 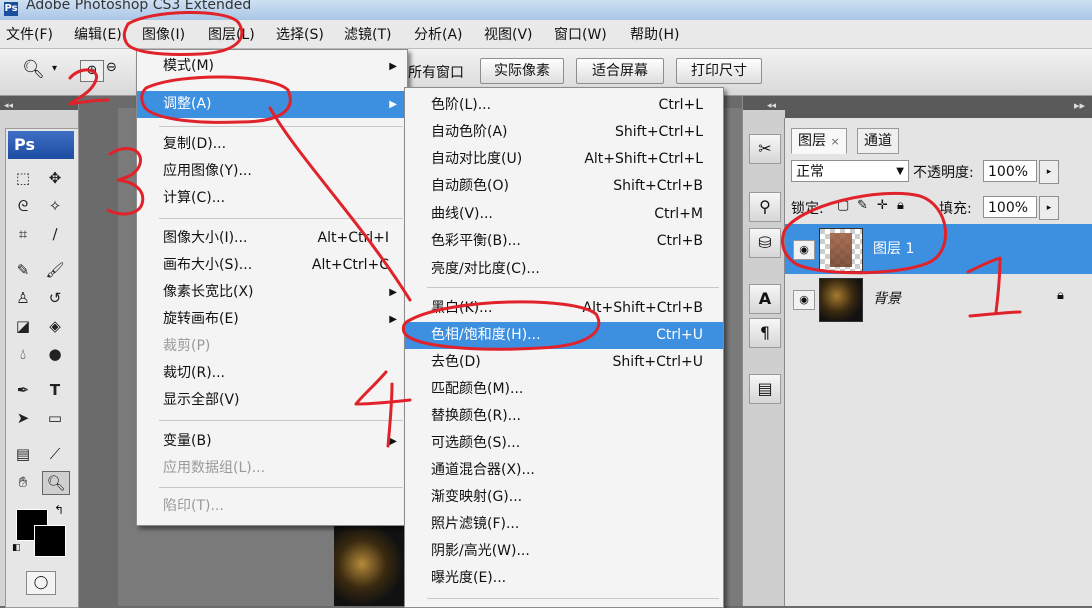 What do you see at coordinates (23, 482) in the screenshot?
I see `hand-tool-icon: ✋︎` at bounding box center [23, 482].